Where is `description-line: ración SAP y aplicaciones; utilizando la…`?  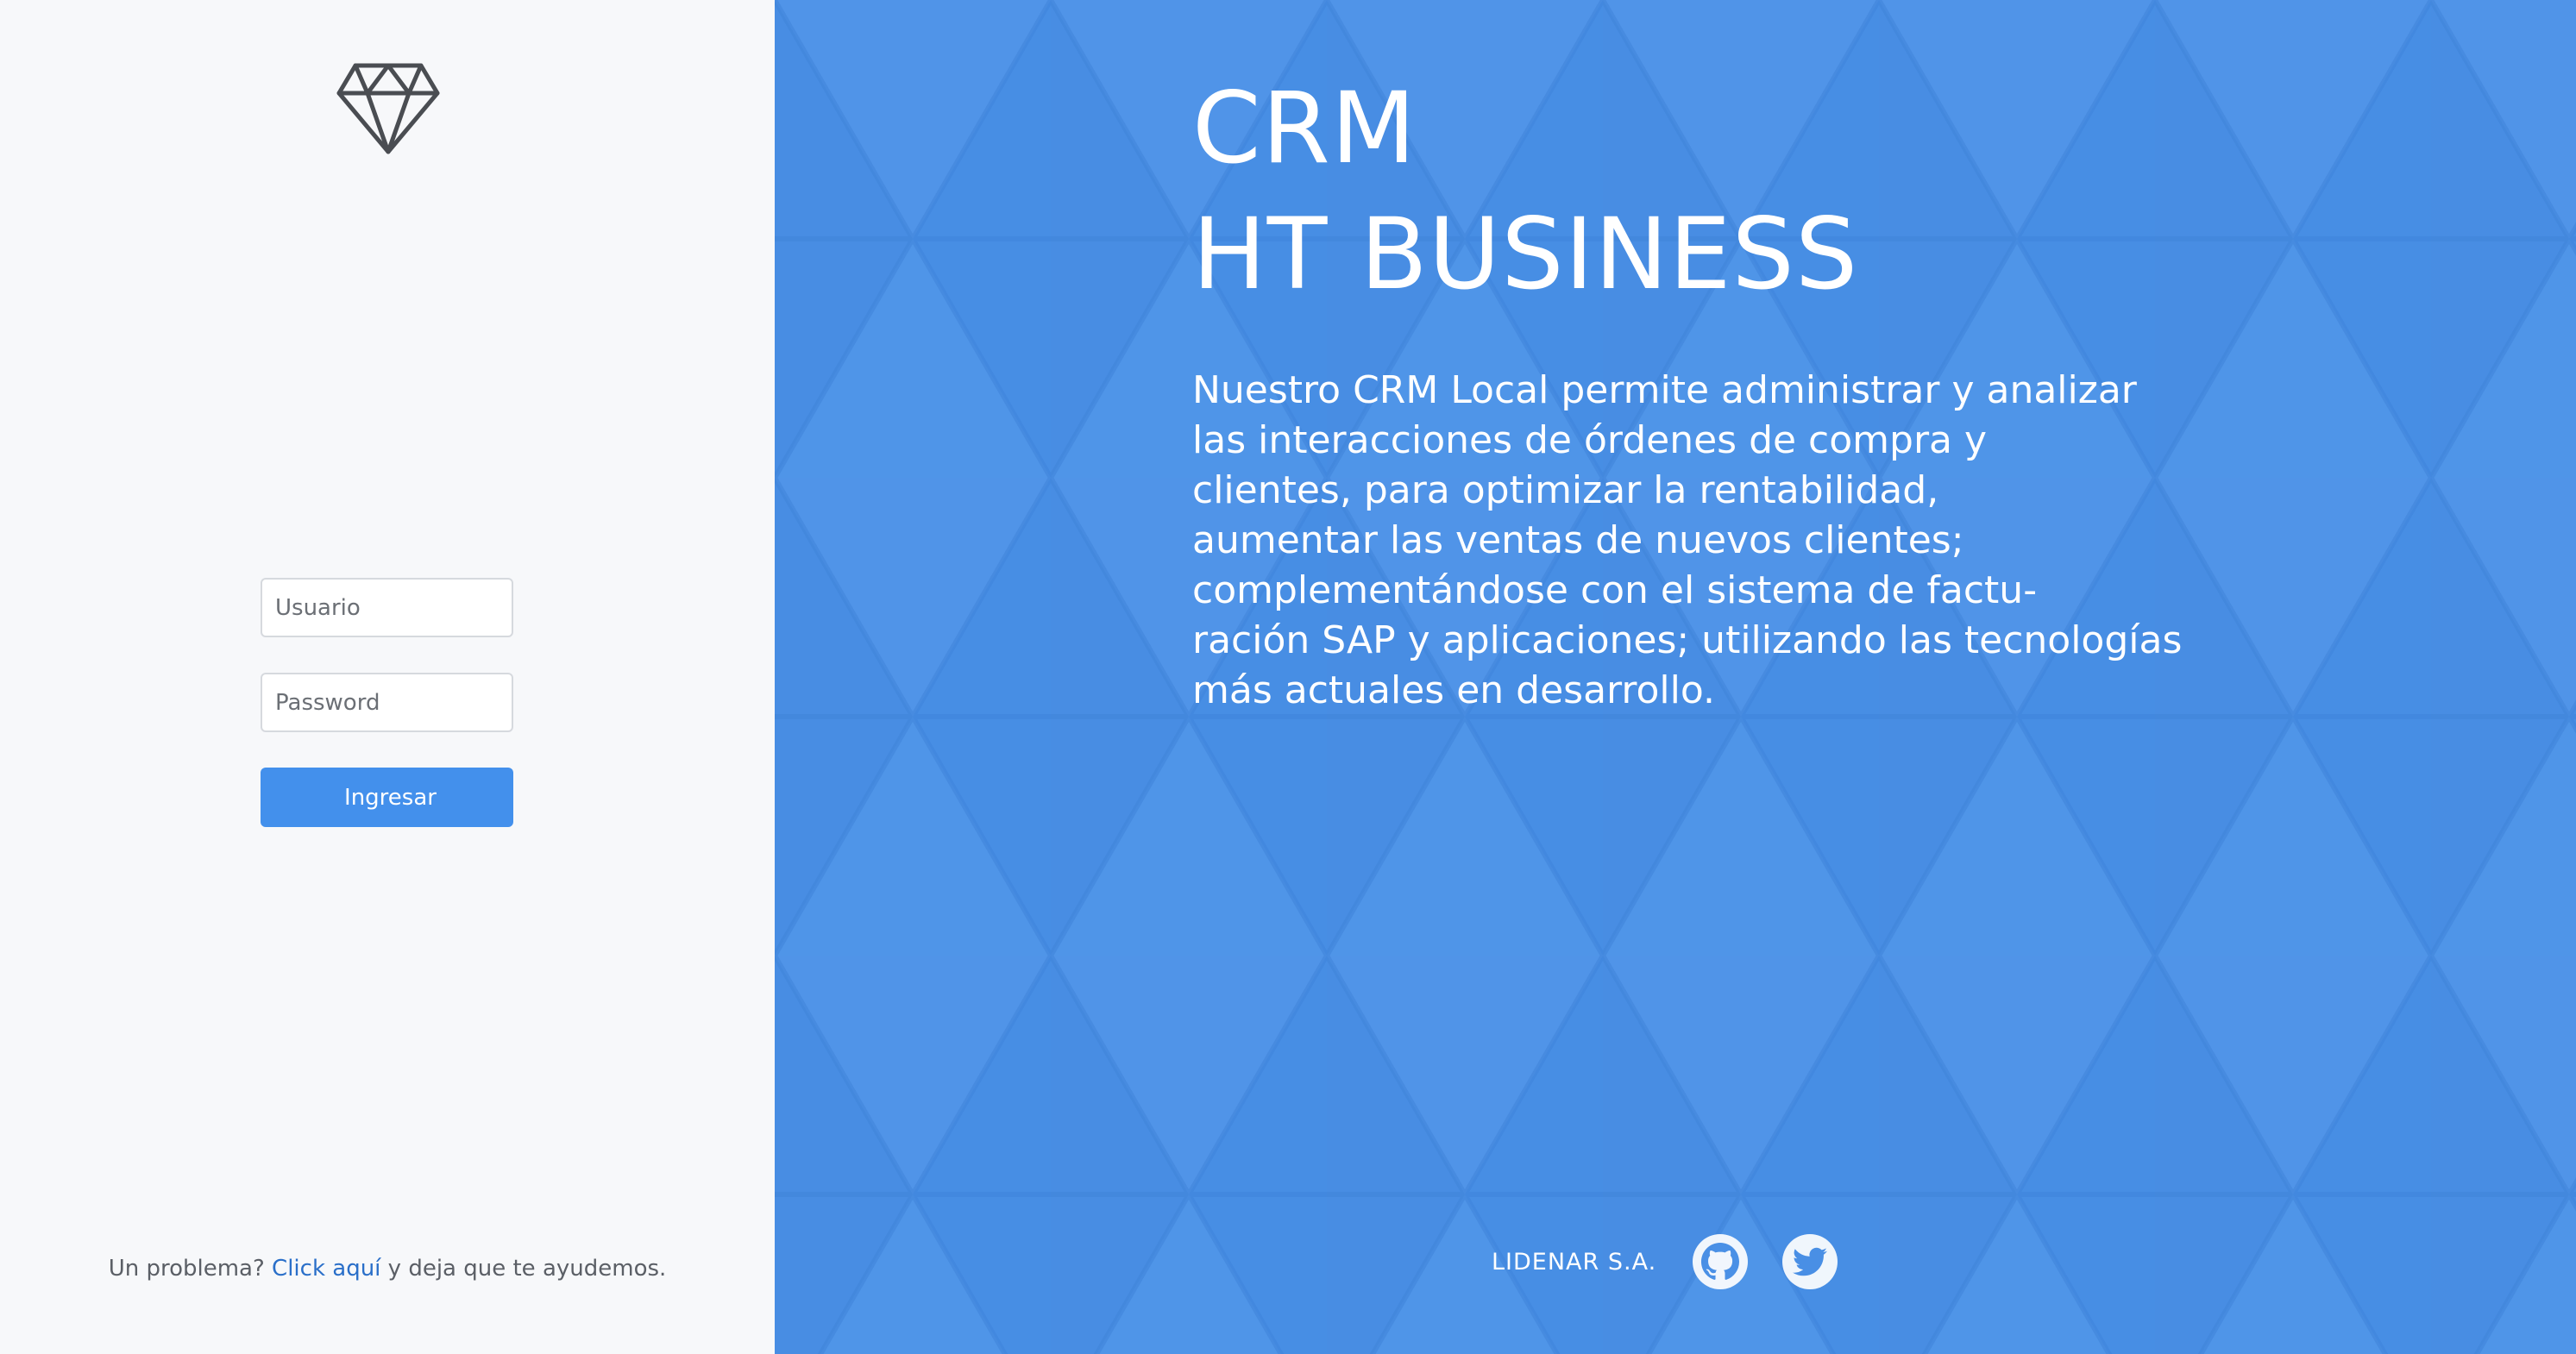
description-line: ración SAP y aplicaciones; utilizando la… is located at coordinates (1687, 640).